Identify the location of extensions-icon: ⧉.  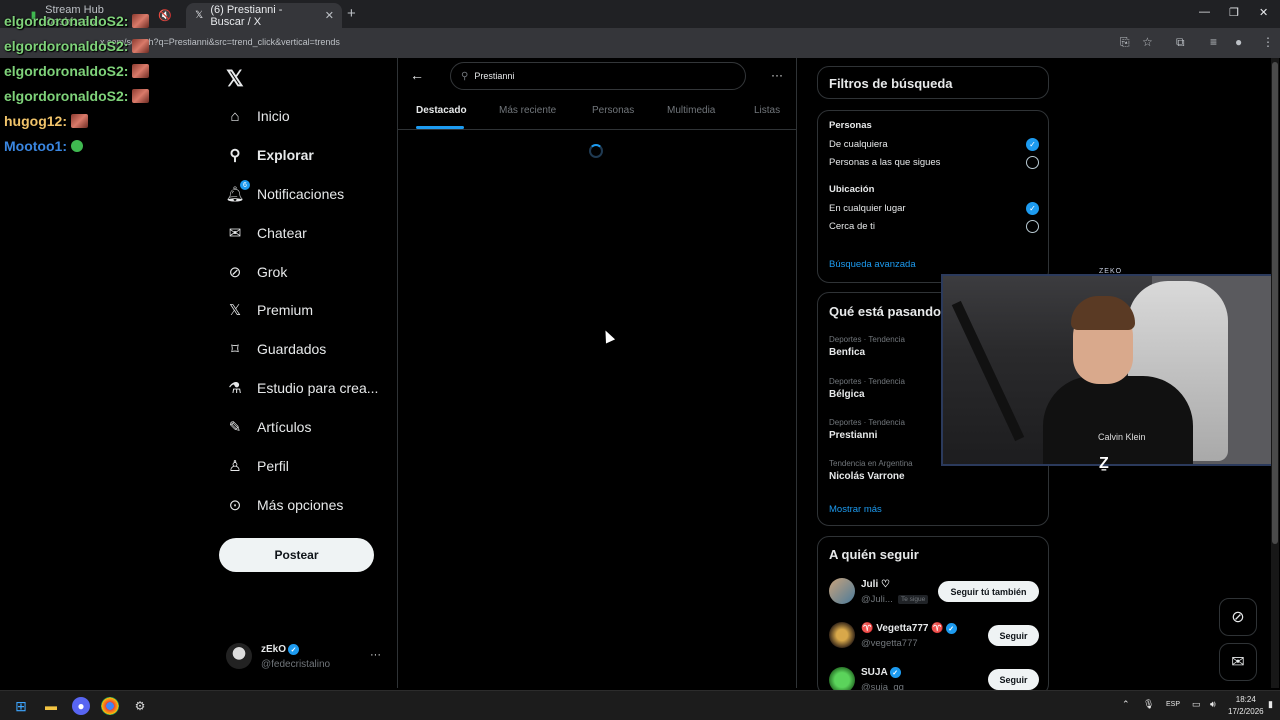
(1180, 42).